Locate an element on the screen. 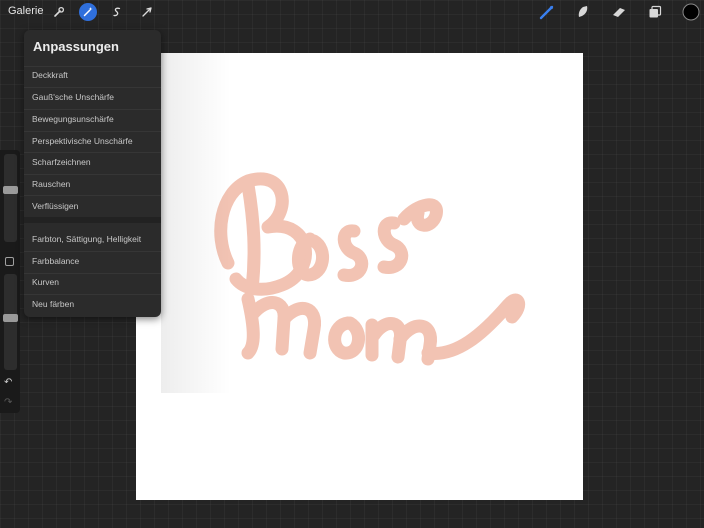 Image resolution: width=704 pixels, height=528 pixels. panel-title: Anpassungen is located at coordinates (76, 46).